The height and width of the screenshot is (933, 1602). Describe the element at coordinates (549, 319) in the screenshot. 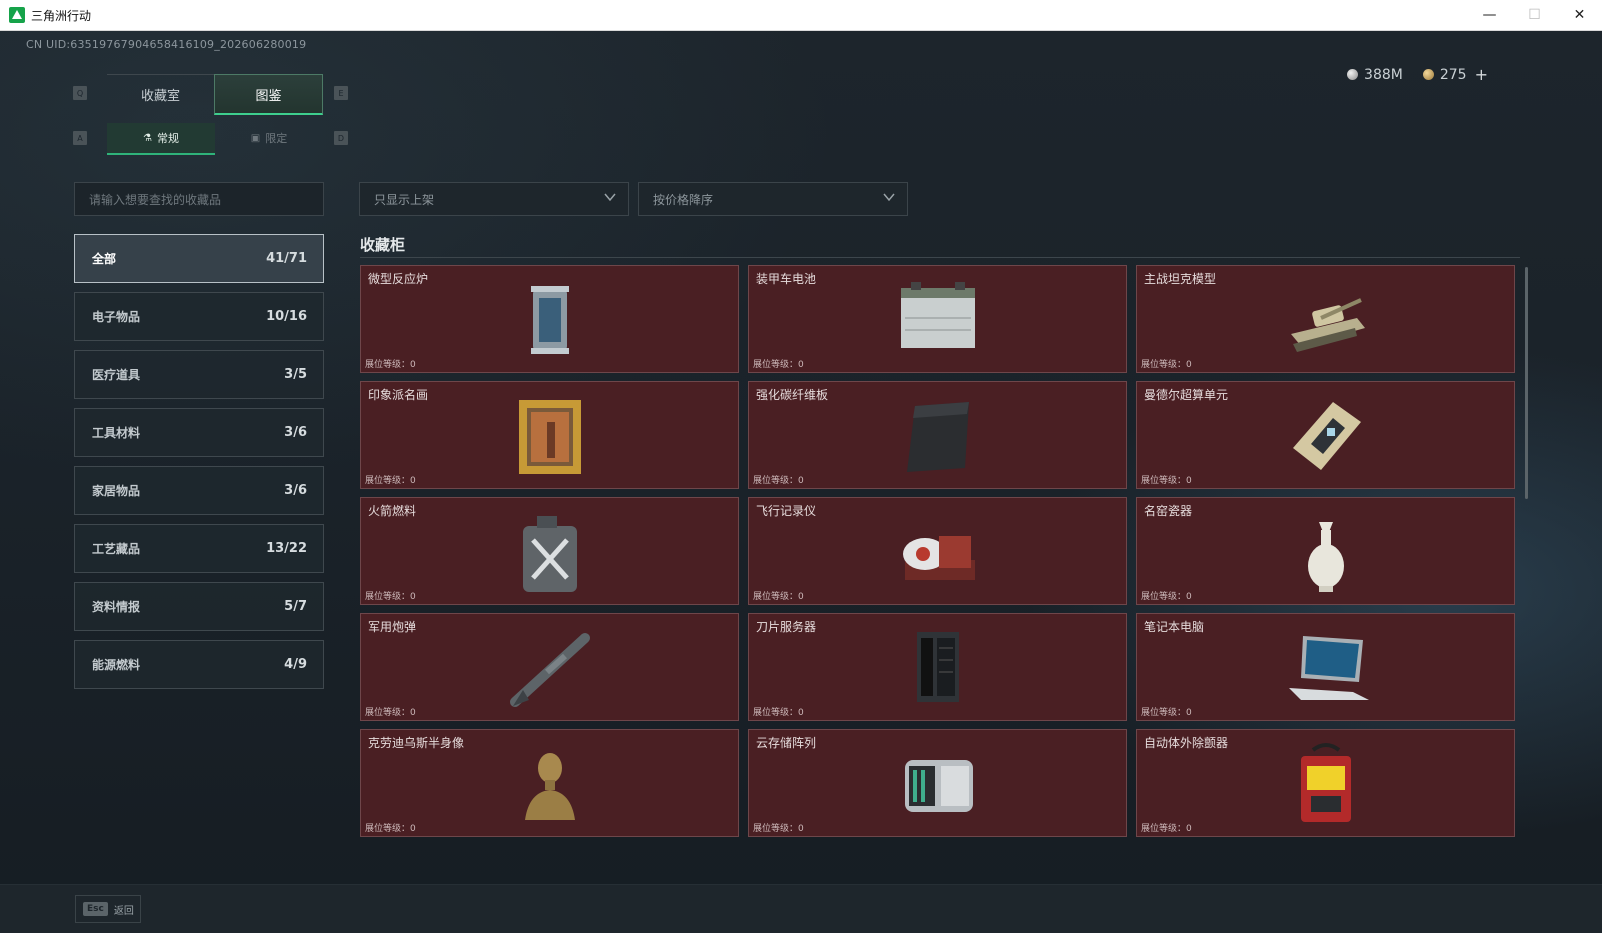

I see `collection-card: 微型反应炉 展位等级：0` at that location.